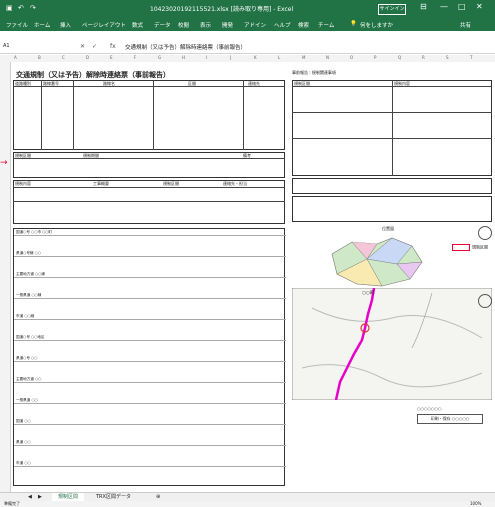  Describe the element at coordinates (150, 442) in the screenshot. I see `list-item: 県道 ○○` at that location.